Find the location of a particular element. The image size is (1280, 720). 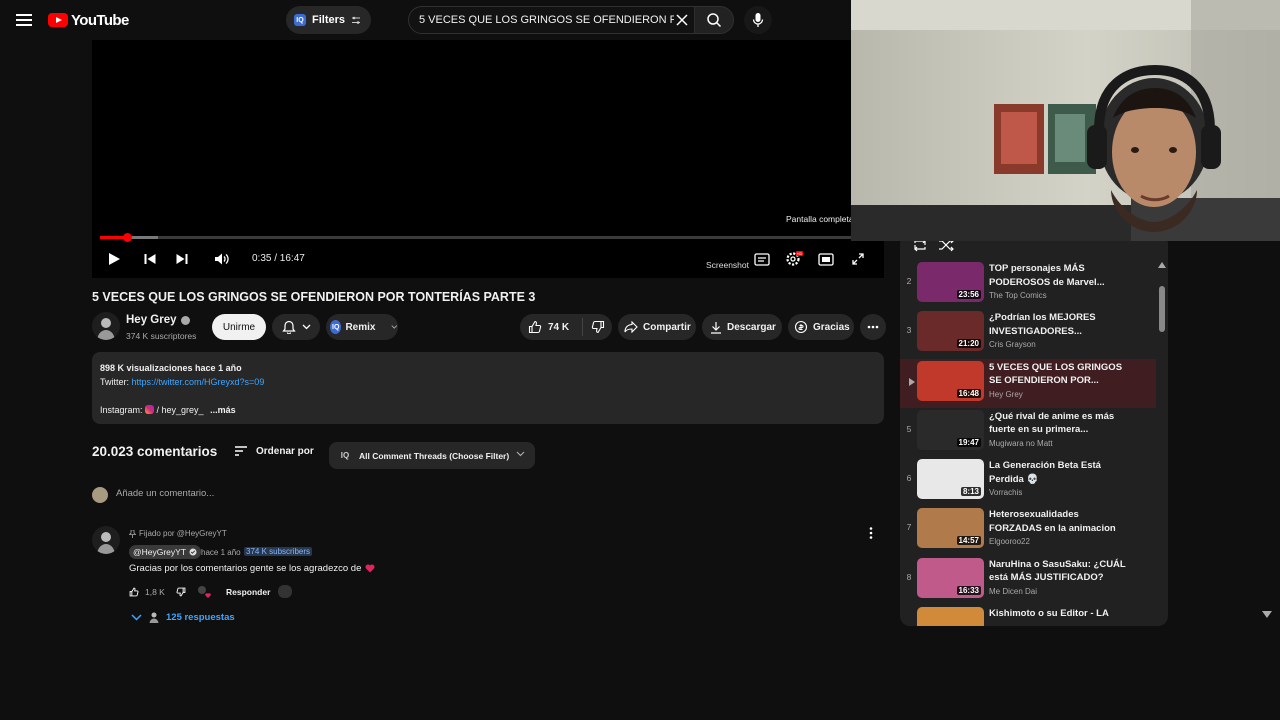

channel-avatar is located at coordinates (106, 326).